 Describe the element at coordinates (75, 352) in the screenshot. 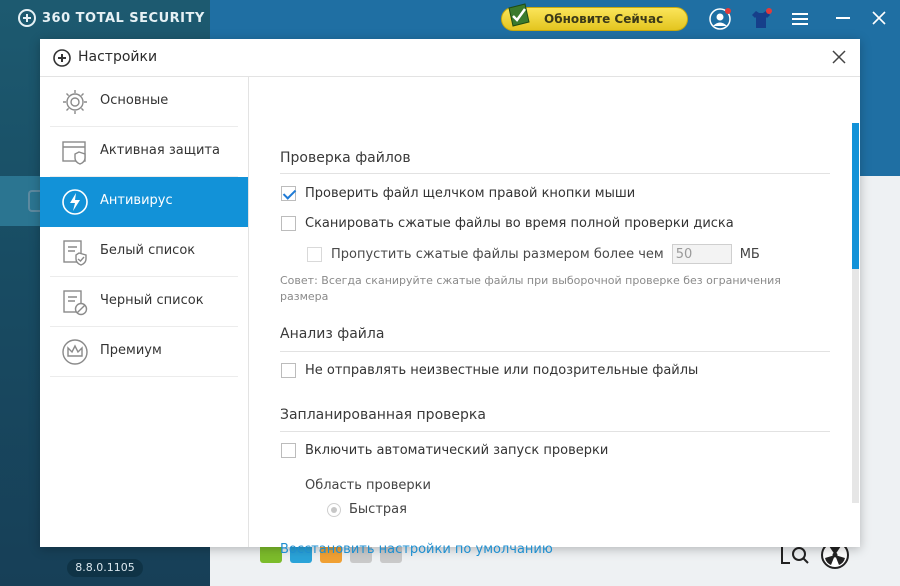

I see `crown-icon` at that location.